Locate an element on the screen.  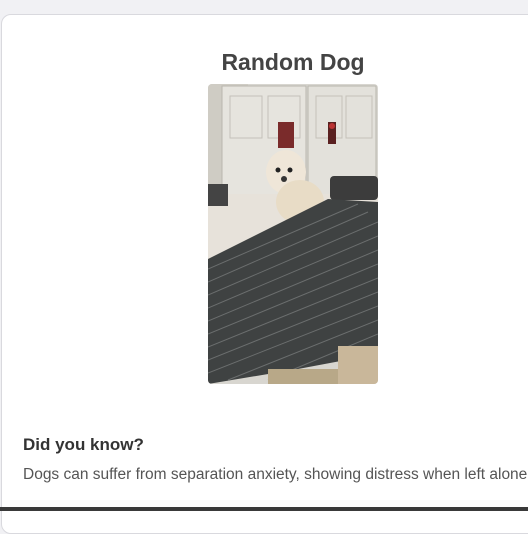
fact-heading: Did you know? is located at coordinates (83, 445).